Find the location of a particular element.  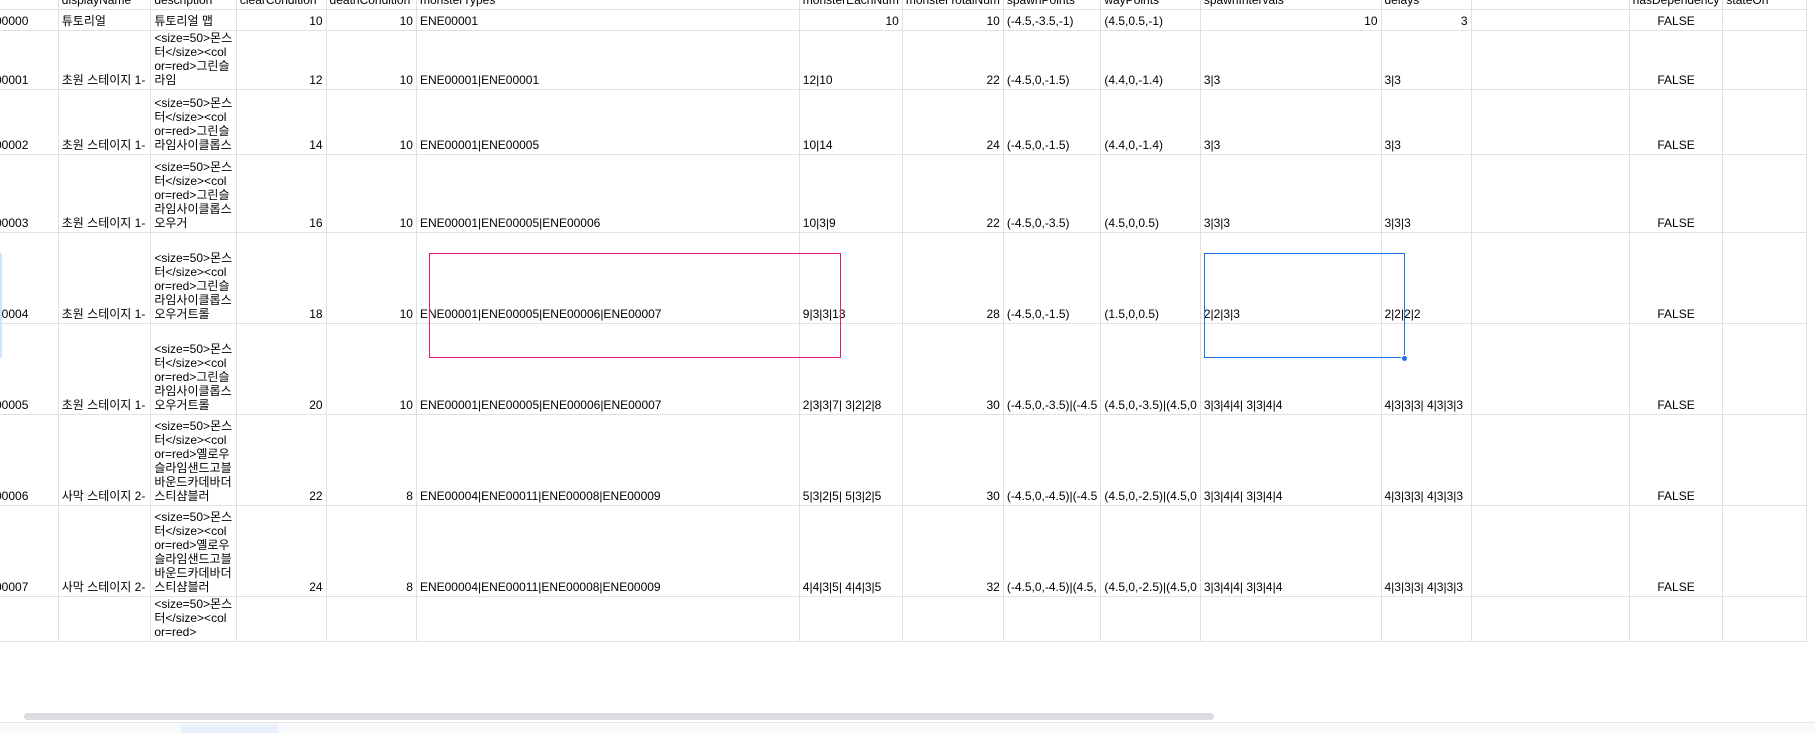

column-header-spawnIntervals: spawnIntervals is located at coordinates (1291, 5).